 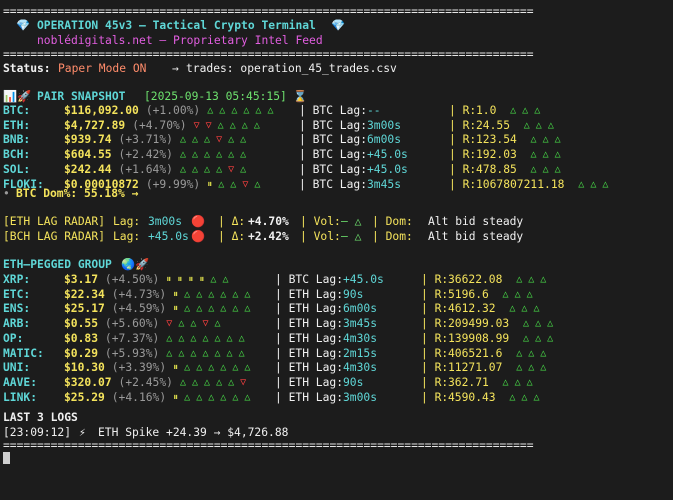 What do you see at coordinates (139, 397) in the screenshot?
I see `pair-change: (+4.16%)` at bounding box center [139, 397].